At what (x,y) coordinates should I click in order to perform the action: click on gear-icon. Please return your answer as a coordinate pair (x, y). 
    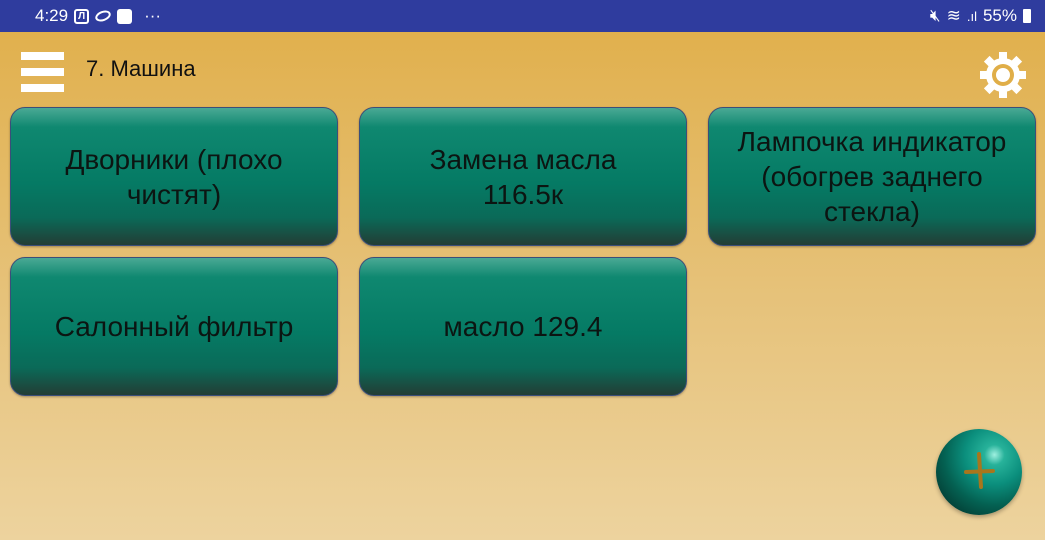
    Looking at the image, I should click on (1003, 75).